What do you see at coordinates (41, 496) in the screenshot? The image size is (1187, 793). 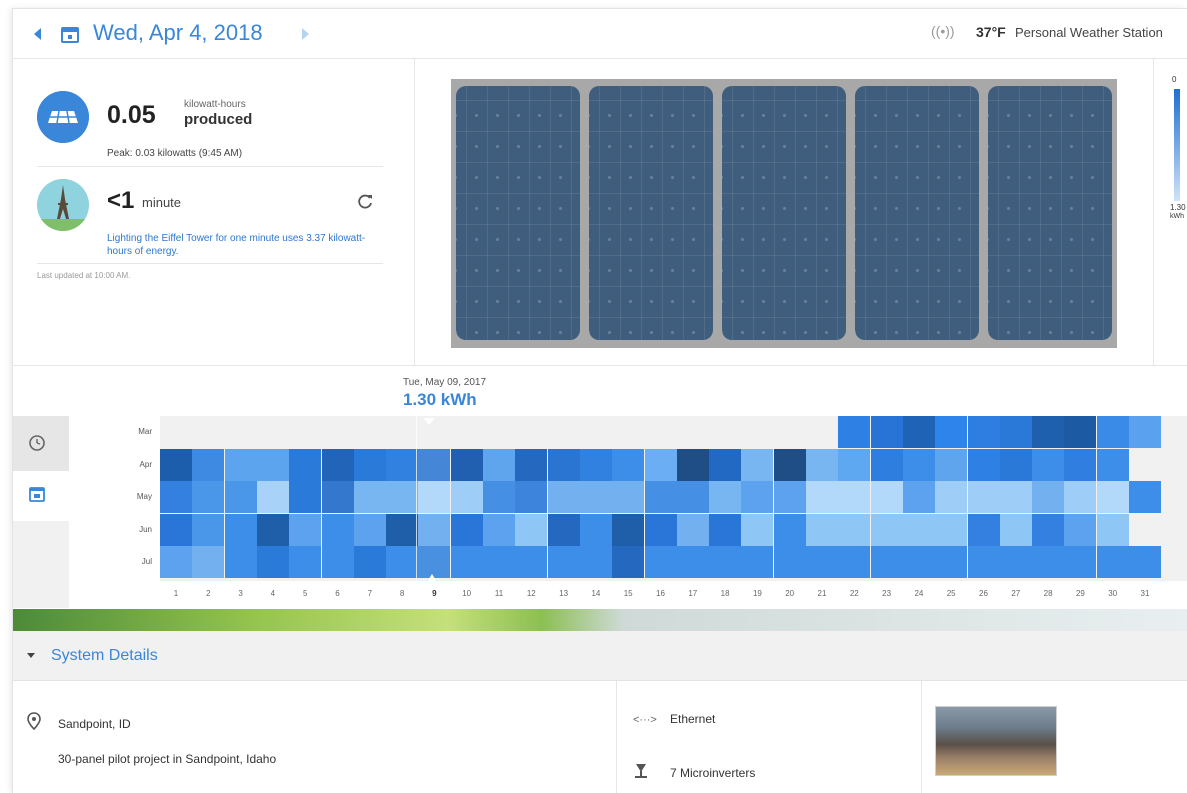 I see `calendar-view-button` at bounding box center [41, 496].